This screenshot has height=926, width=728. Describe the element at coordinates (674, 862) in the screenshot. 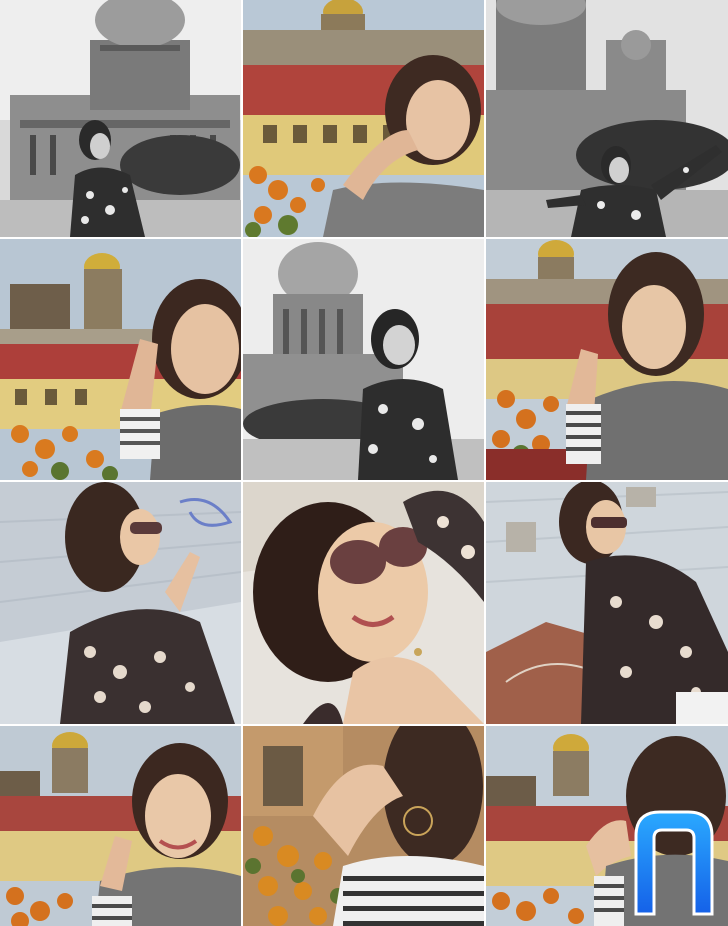

I see `n-logo-icon` at that location.